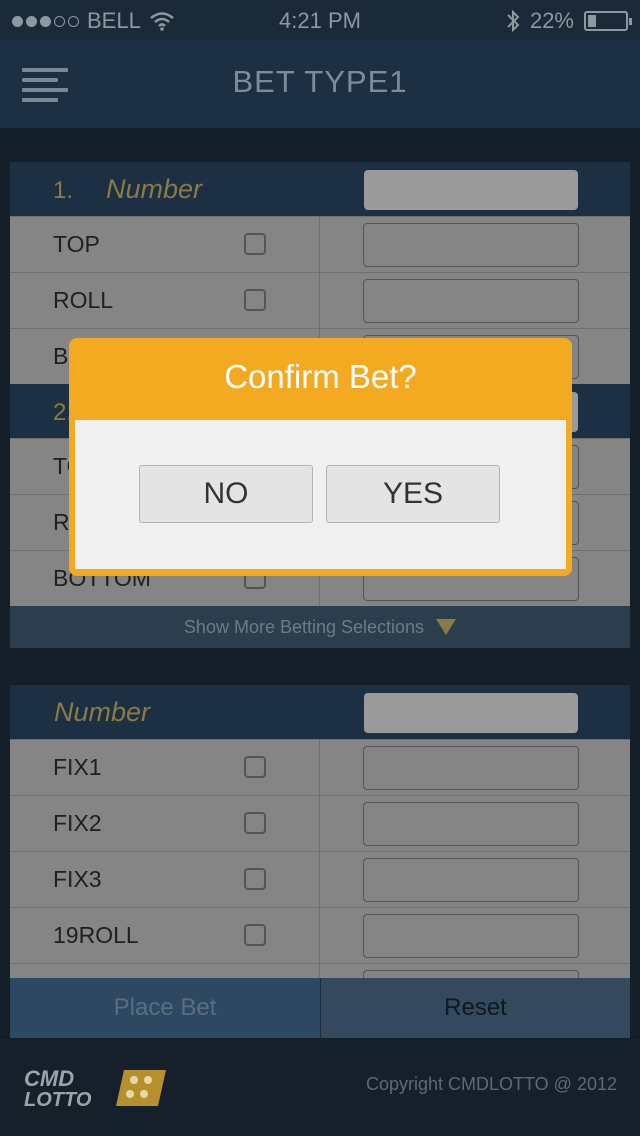 The image size is (640, 1136). I want to click on yes-button: YES, so click(413, 494).